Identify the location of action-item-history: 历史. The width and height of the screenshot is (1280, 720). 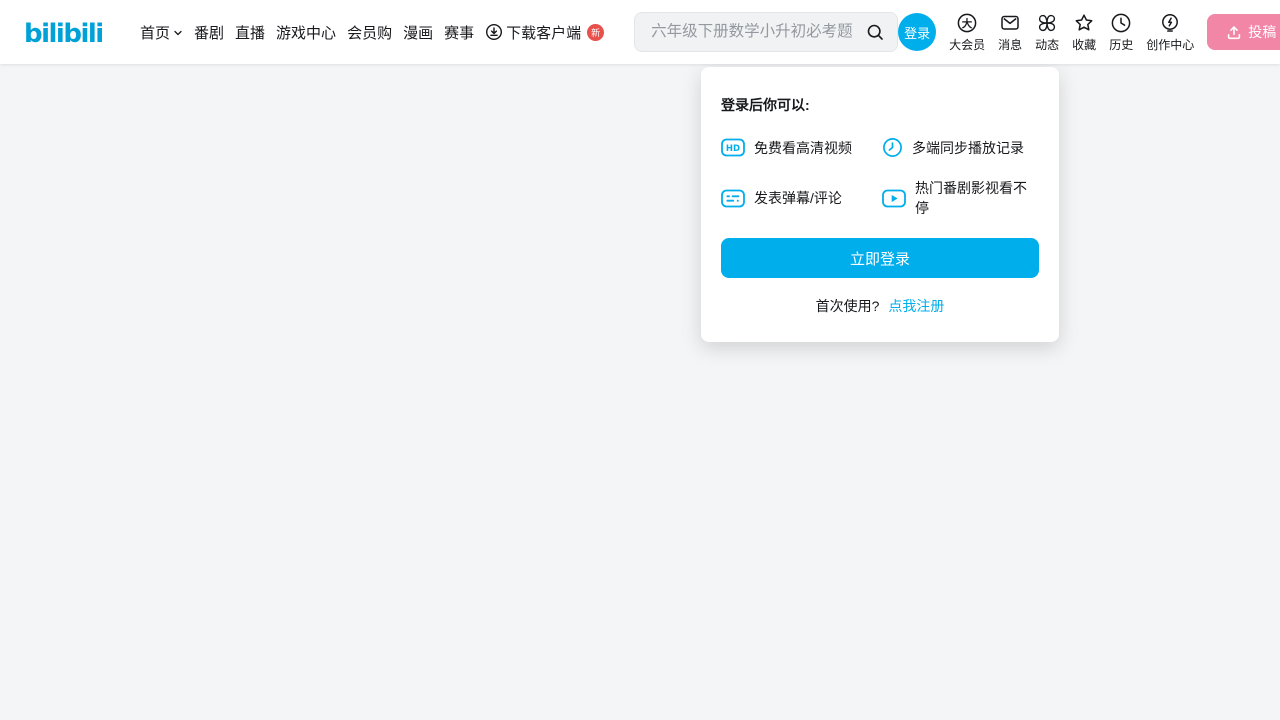
(1121, 32).